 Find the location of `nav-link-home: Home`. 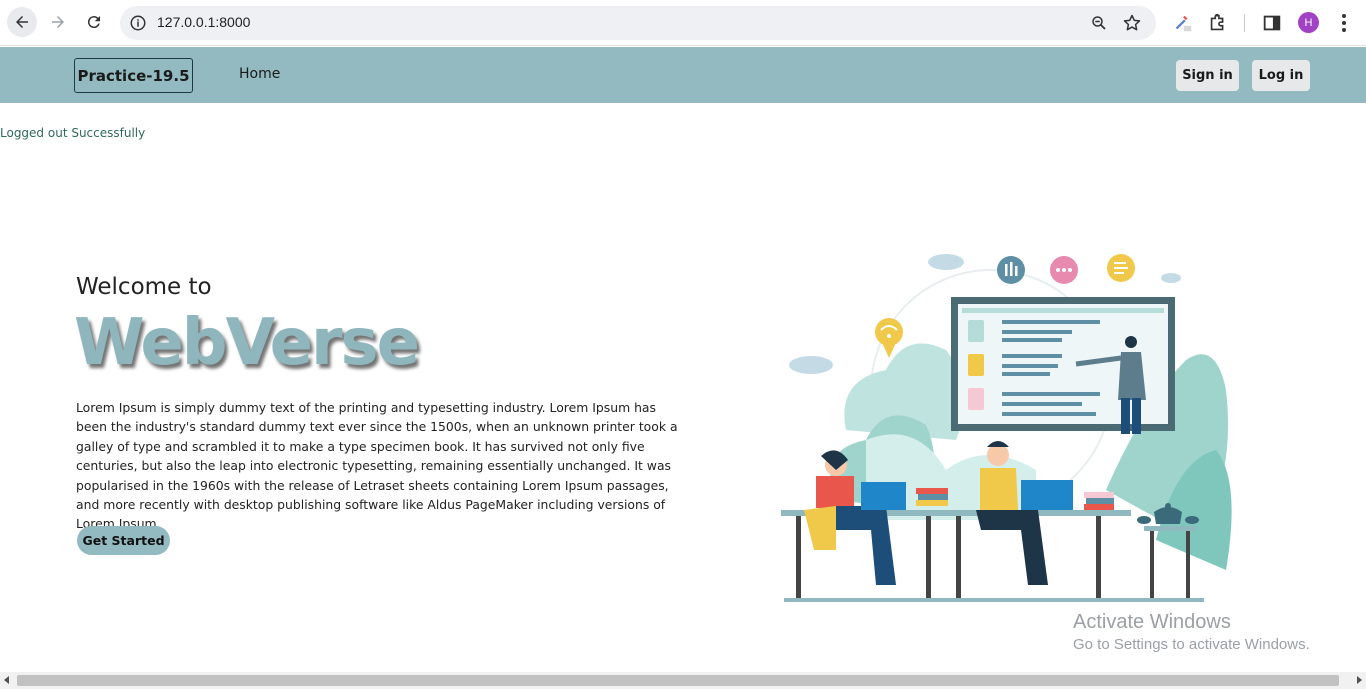

nav-link-home: Home is located at coordinates (259, 74).